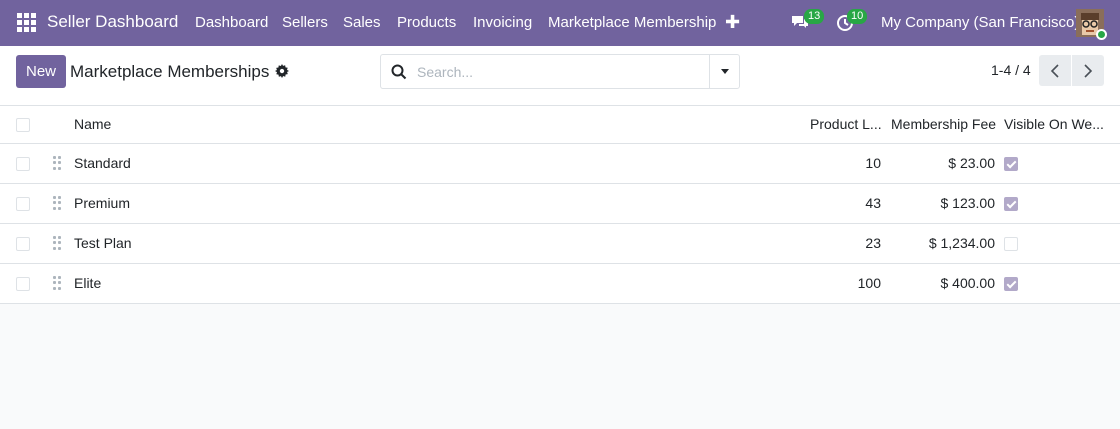 The image size is (1120, 429). I want to click on row-membership-fee: $ 400.00, so click(968, 283).